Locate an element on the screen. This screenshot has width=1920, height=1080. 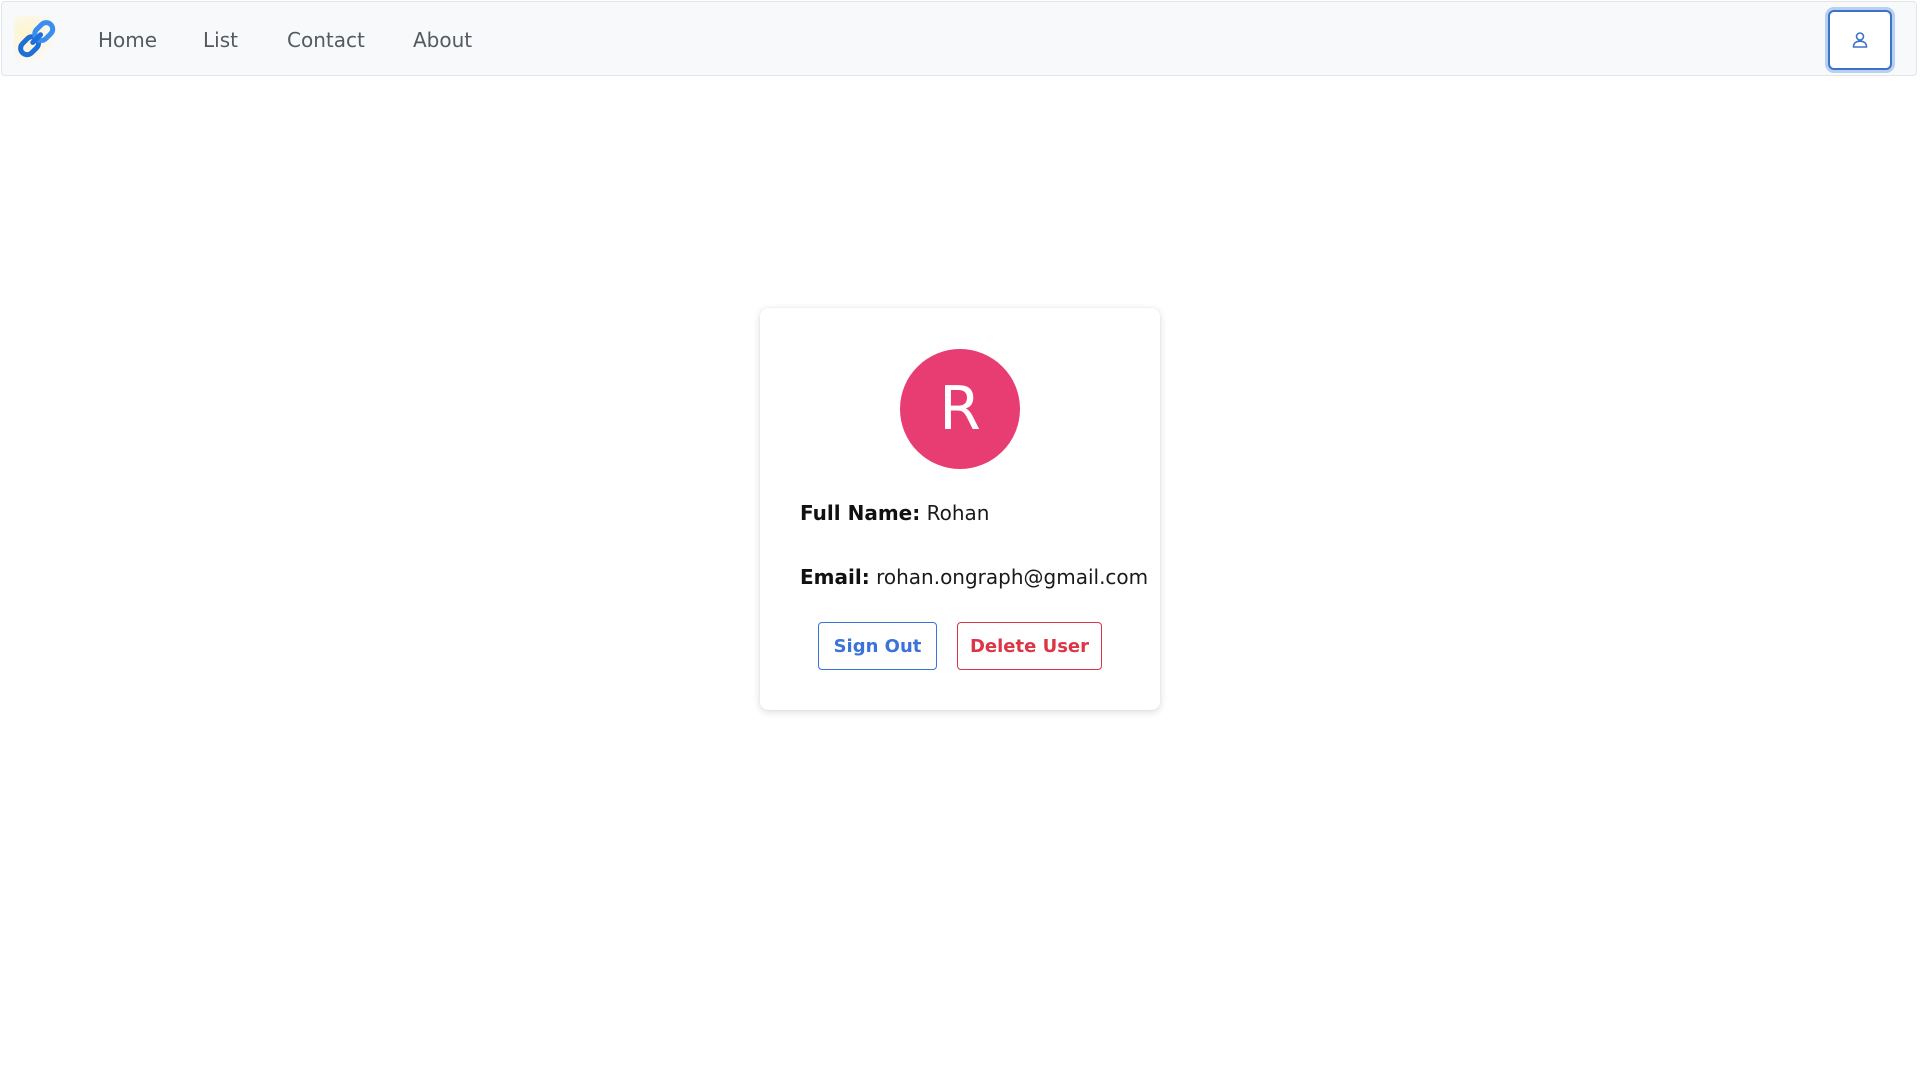
avatar: R is located at coordinates (960, 409).